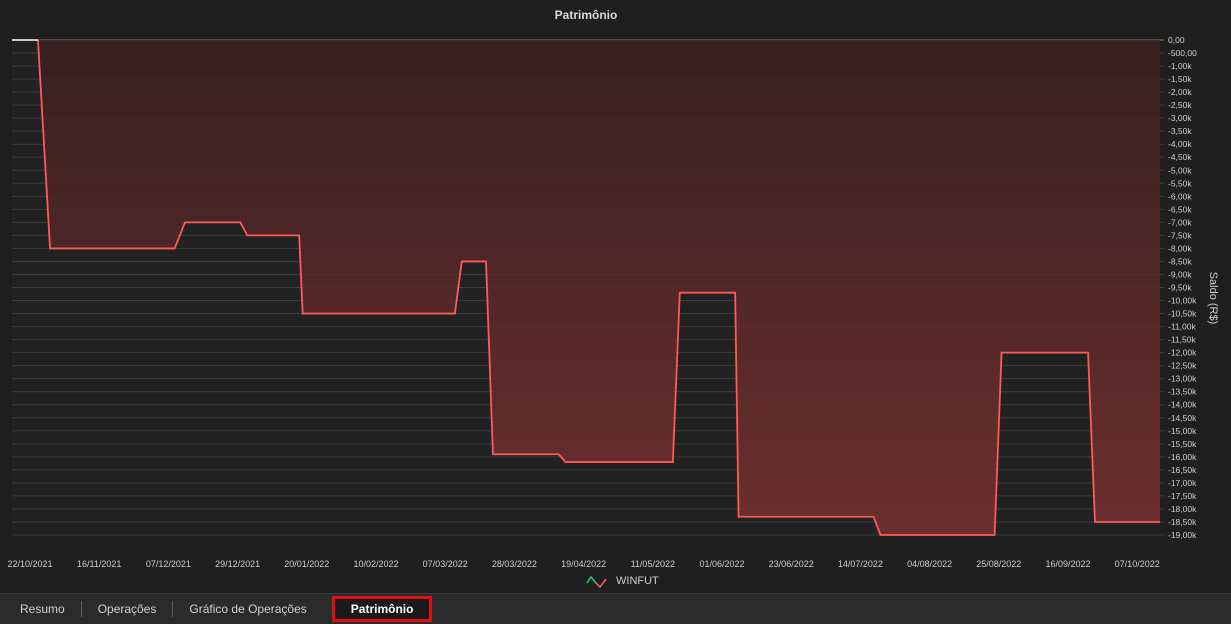 The image size is (1231, 624). What do you see at coordinates (1180, 144) in the screenshot?
I see `y-tick-label: -4,00k` at bounding box center [1180, 144].